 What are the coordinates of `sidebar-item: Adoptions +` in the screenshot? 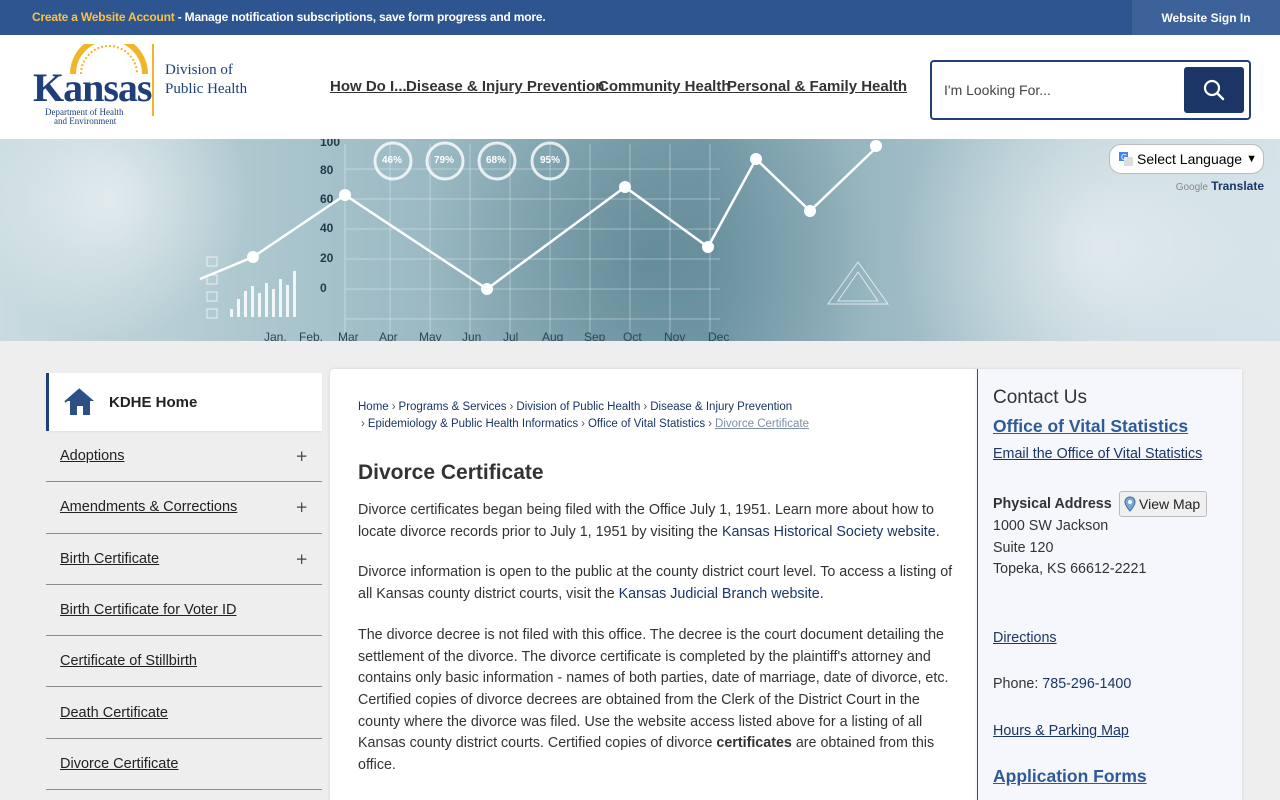 It's located at (184, 457).